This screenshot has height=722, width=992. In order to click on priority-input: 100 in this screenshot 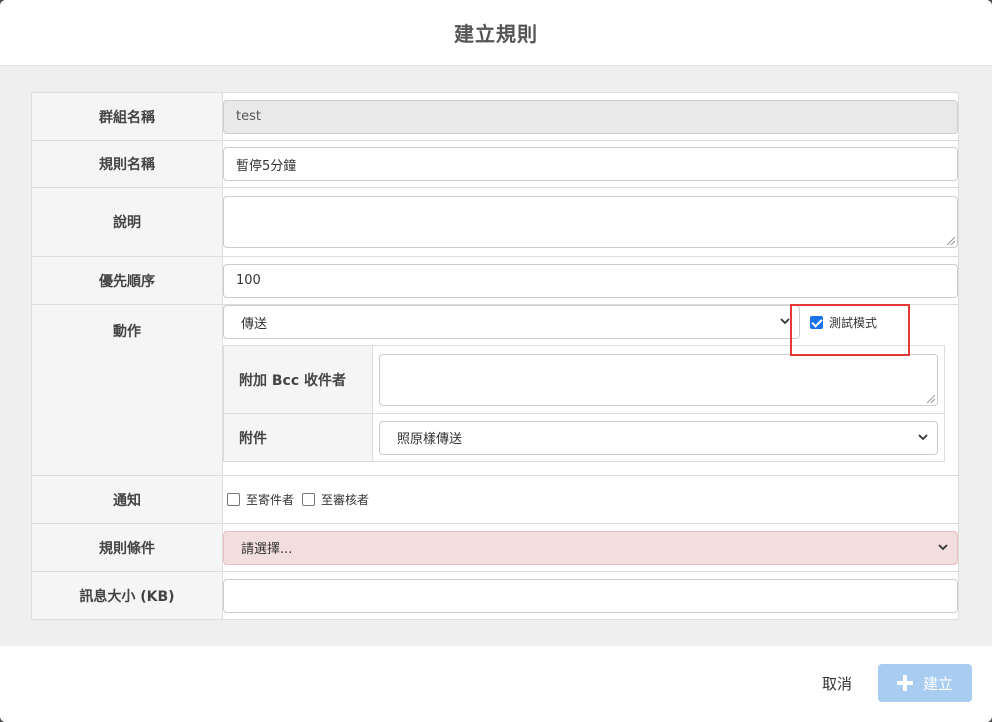, I will do `click(590, 280)`.